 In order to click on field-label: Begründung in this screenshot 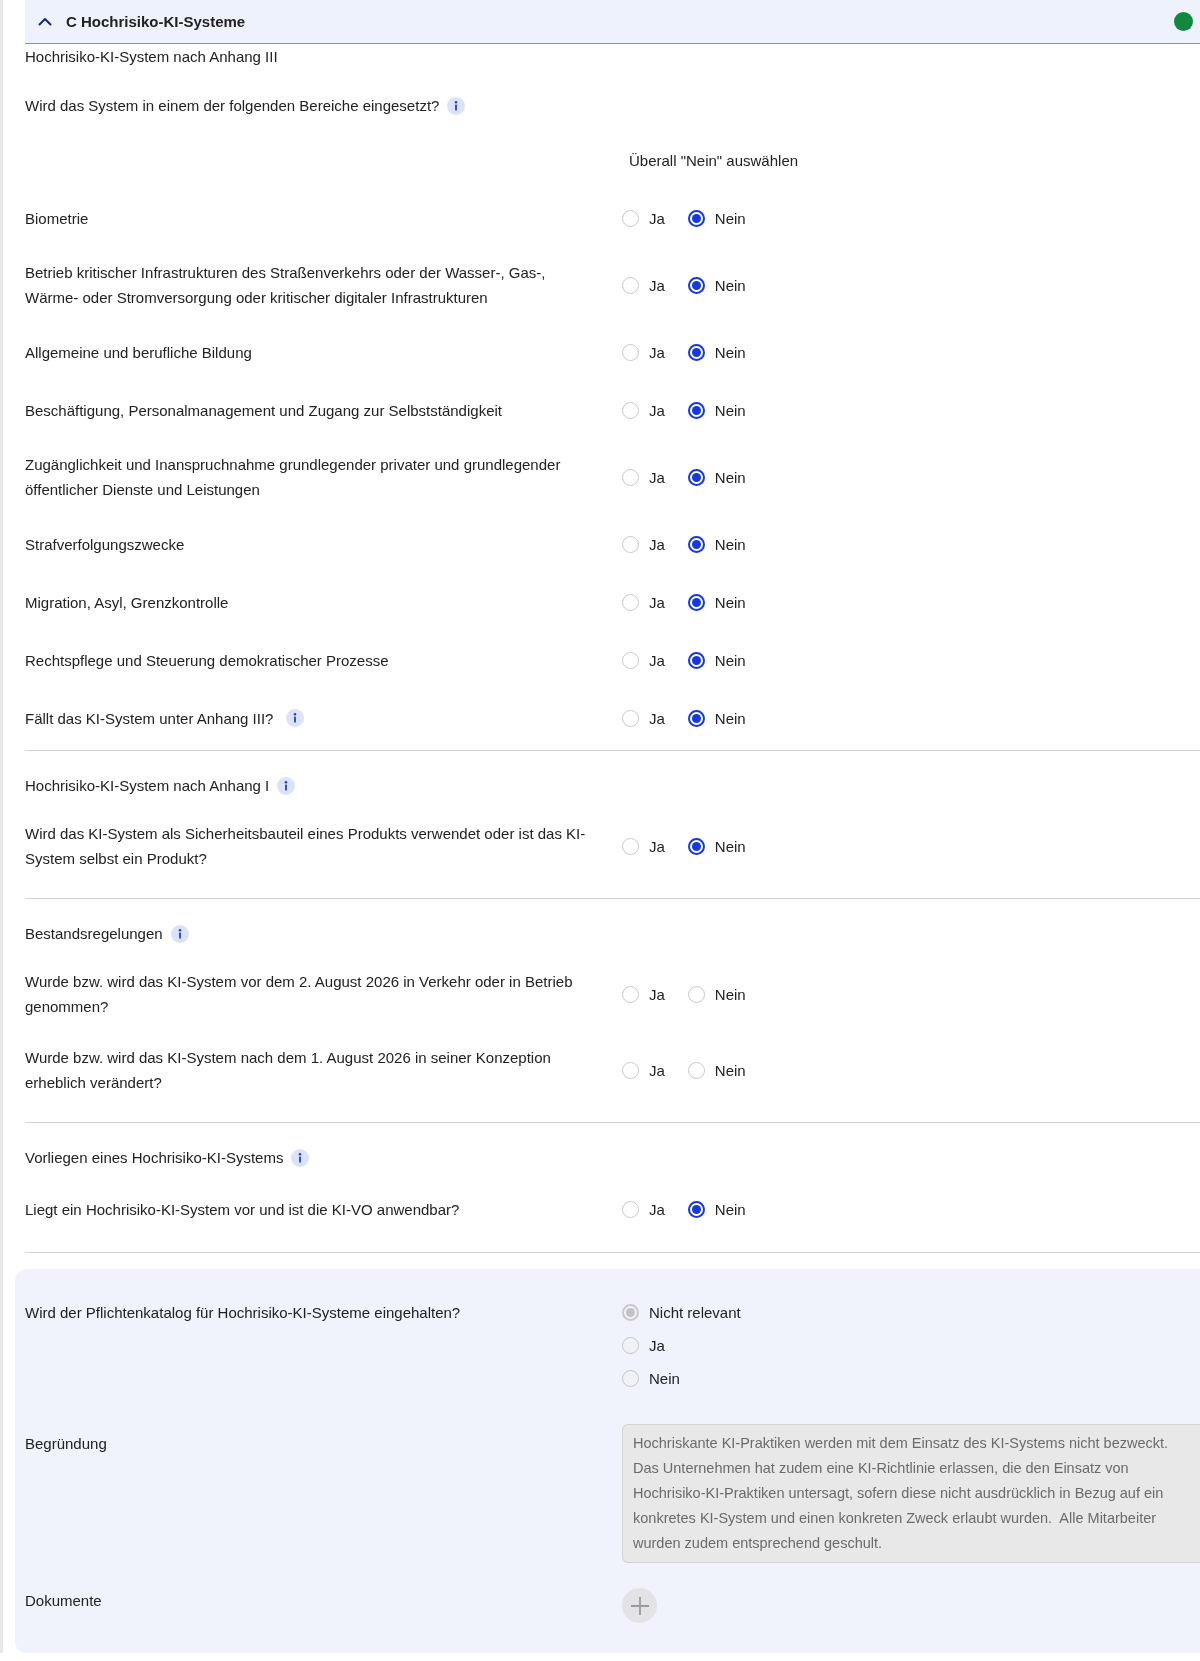, I will do `click(66, 1443)`.